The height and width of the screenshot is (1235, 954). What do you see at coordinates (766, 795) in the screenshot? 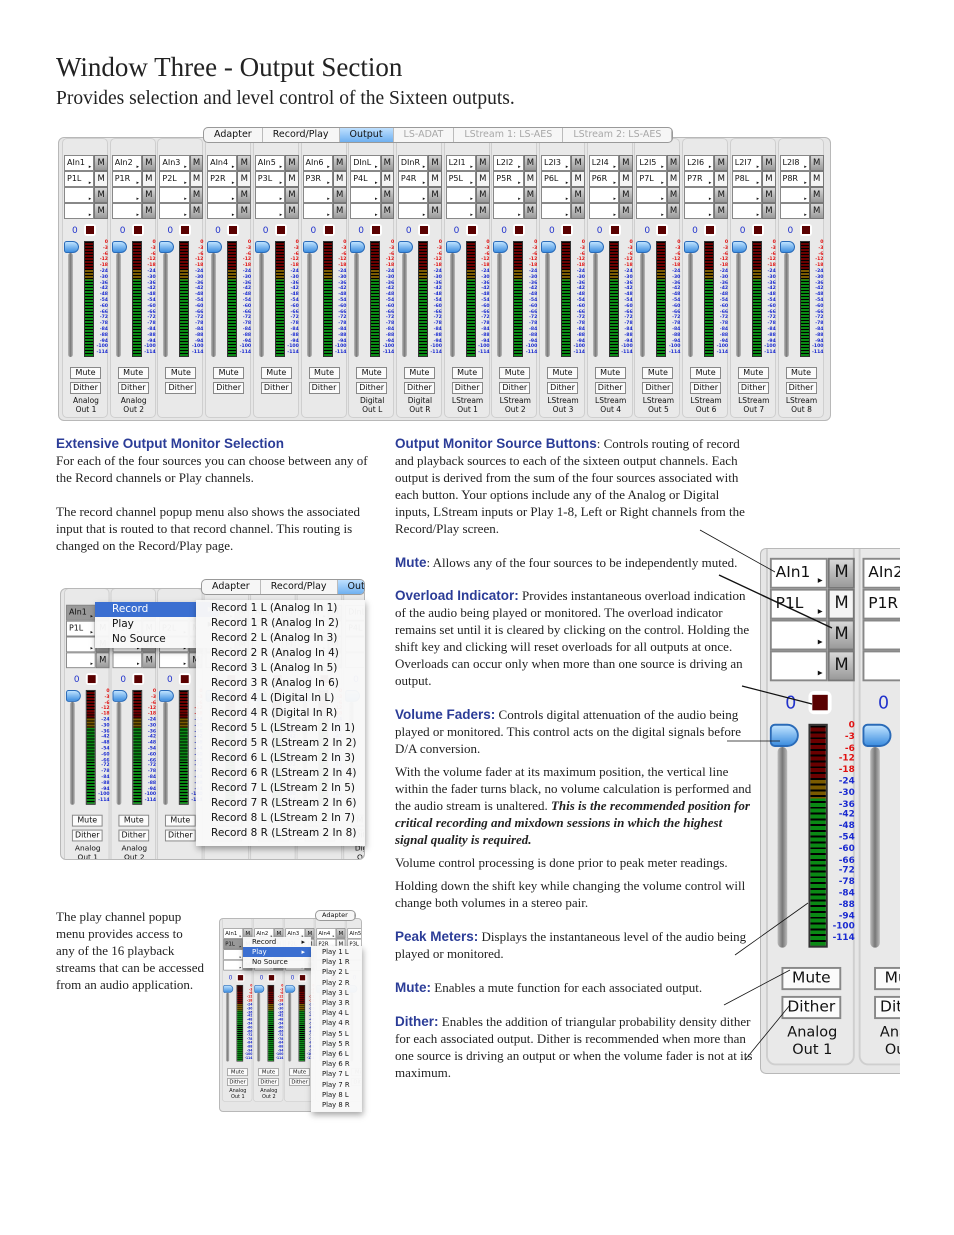
I see `callout-lines` at bounding box center [766, 795].